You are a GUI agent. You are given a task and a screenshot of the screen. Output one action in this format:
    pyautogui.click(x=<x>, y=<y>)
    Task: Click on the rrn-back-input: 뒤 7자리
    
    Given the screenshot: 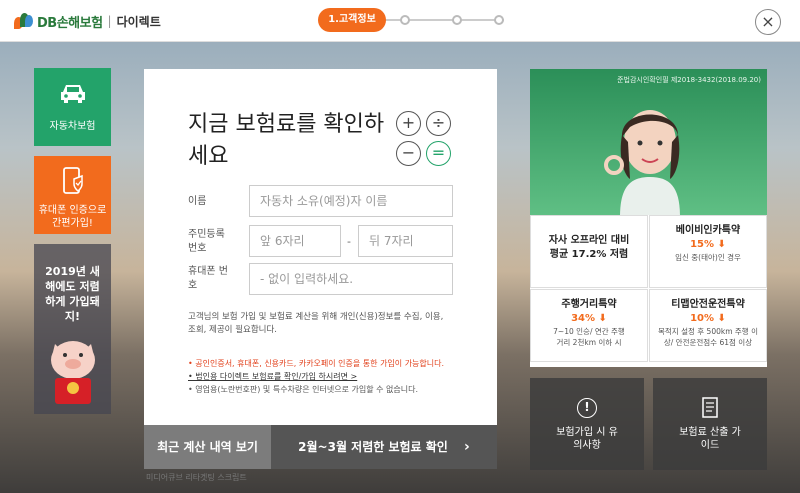 What is the action you would take?
    pyautogui.click(x=405, y=241)
    